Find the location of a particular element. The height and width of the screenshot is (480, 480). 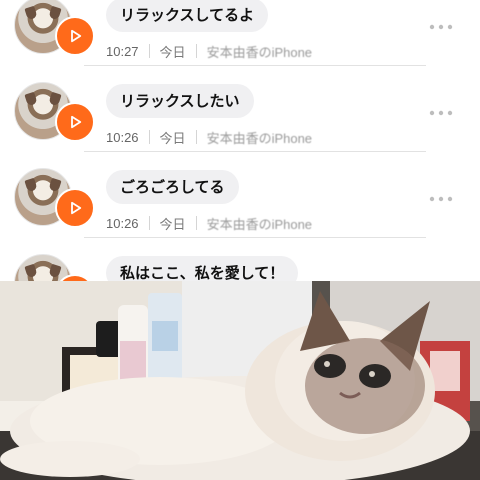

message-bubble: ごろごろしてる is located at coordinates (172, 187).